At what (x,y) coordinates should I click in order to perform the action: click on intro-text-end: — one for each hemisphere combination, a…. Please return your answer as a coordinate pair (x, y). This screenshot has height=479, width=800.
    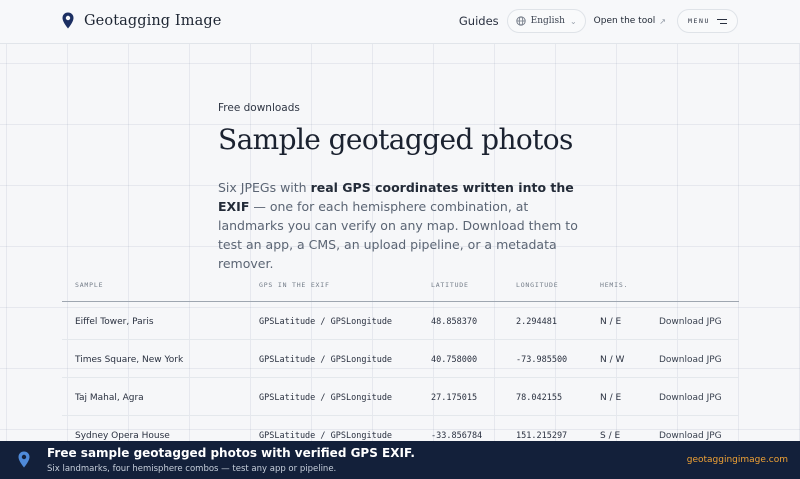
    Looking at the image, I should click on (398, 235).